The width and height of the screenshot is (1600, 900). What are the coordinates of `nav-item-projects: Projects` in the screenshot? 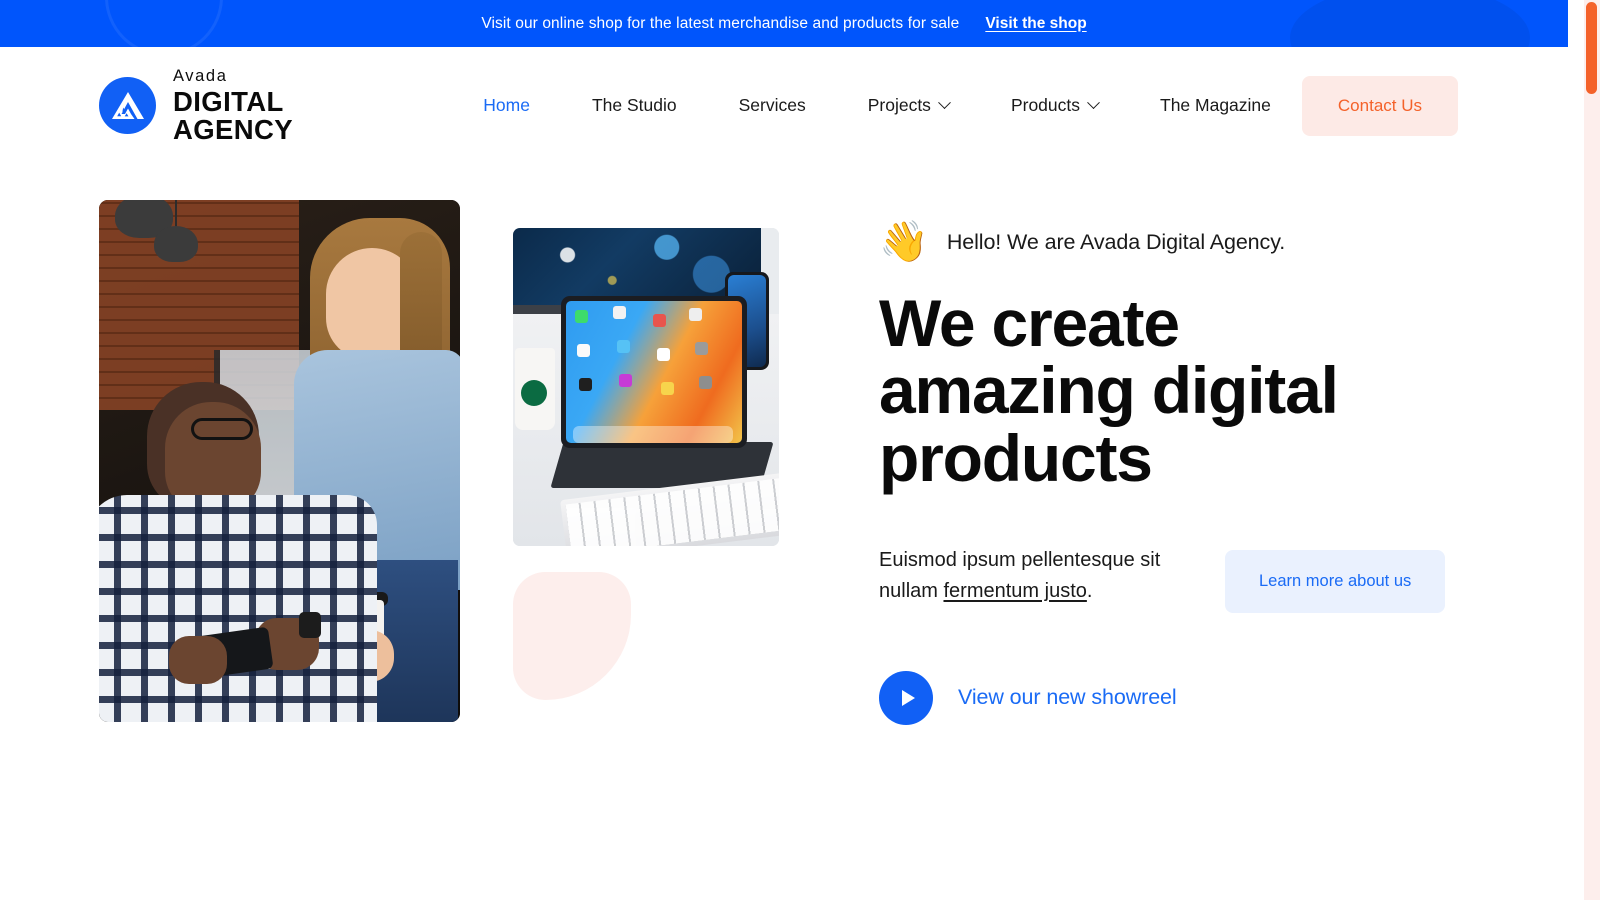 It's located at (908, 105).